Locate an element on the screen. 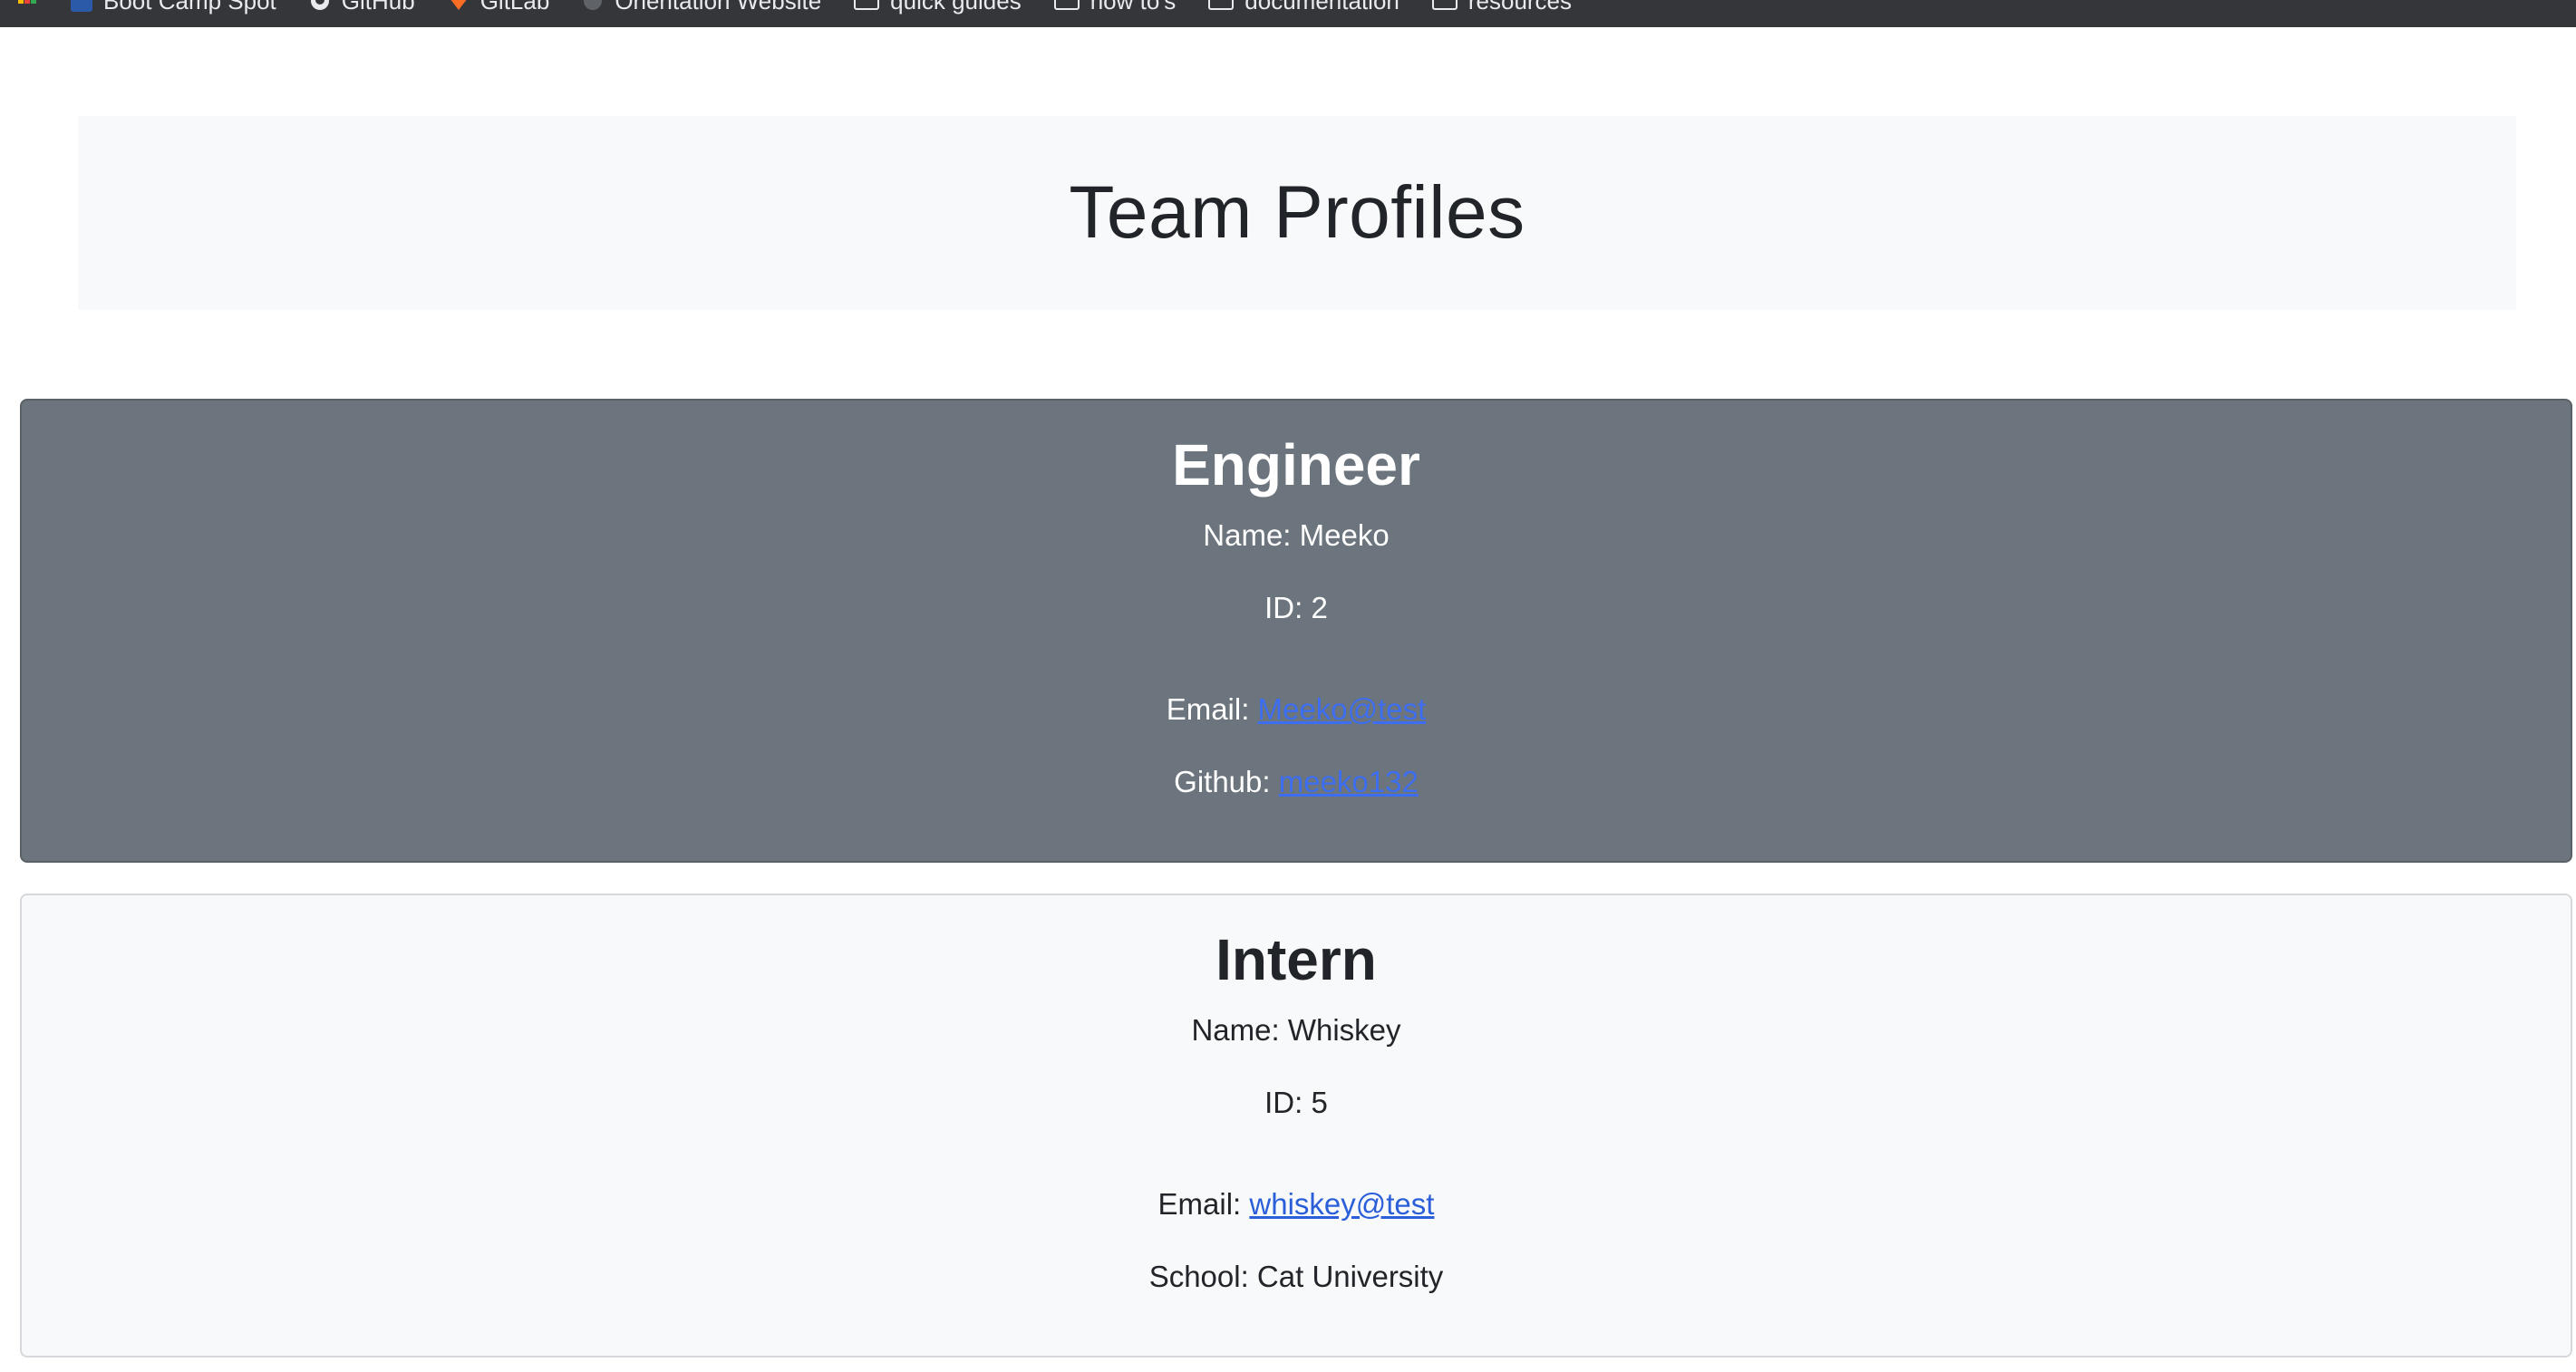  bootcamp-icon is located at coordinates (81, 6).